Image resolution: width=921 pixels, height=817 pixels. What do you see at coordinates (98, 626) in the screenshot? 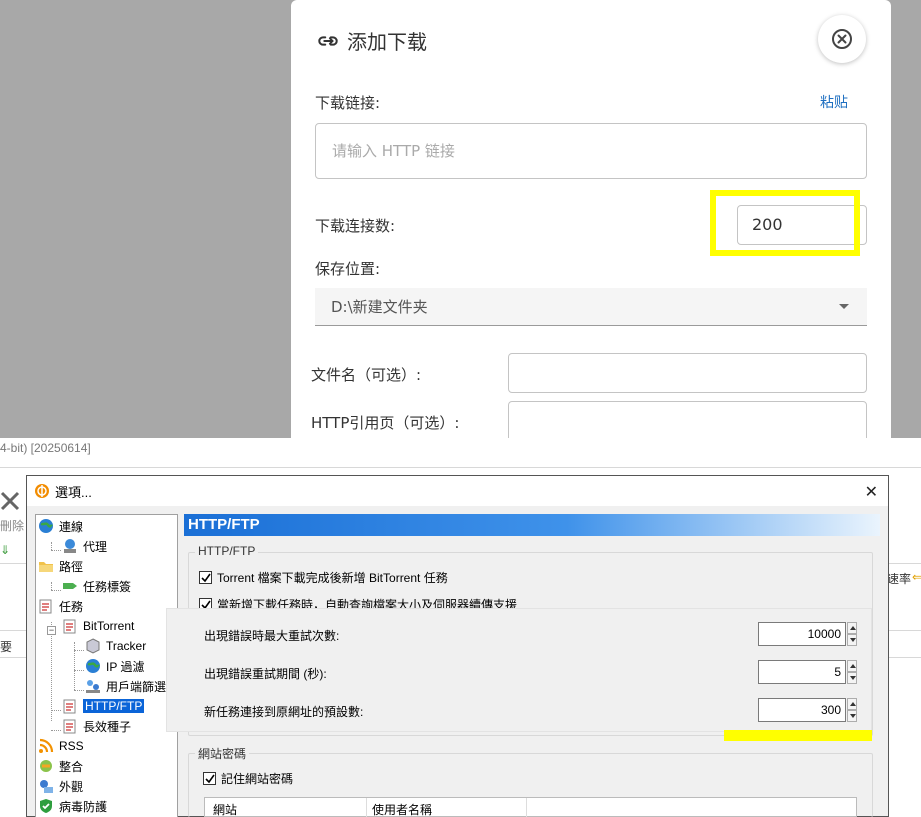
I see `tree-item-bittorrent: BitTorrent` at bounding box center [98, 626].